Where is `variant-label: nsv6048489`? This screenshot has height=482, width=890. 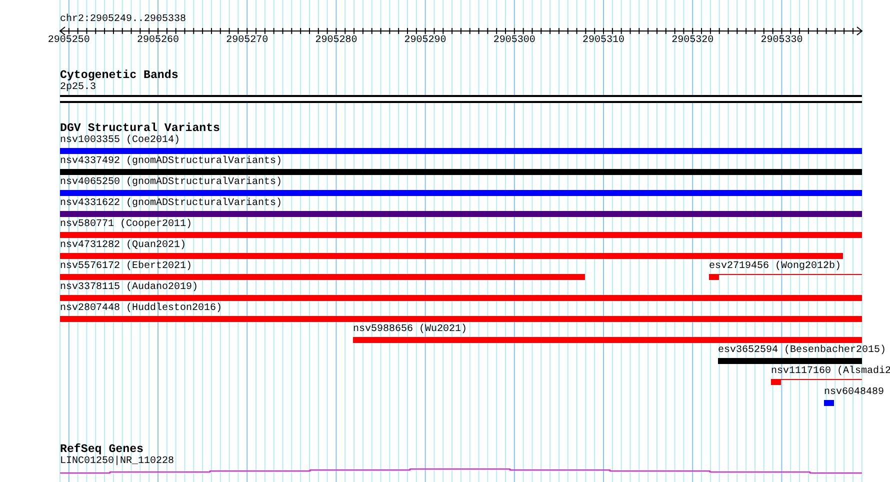
variant-label: nsv6048489 is located at coordinates (854, 393).